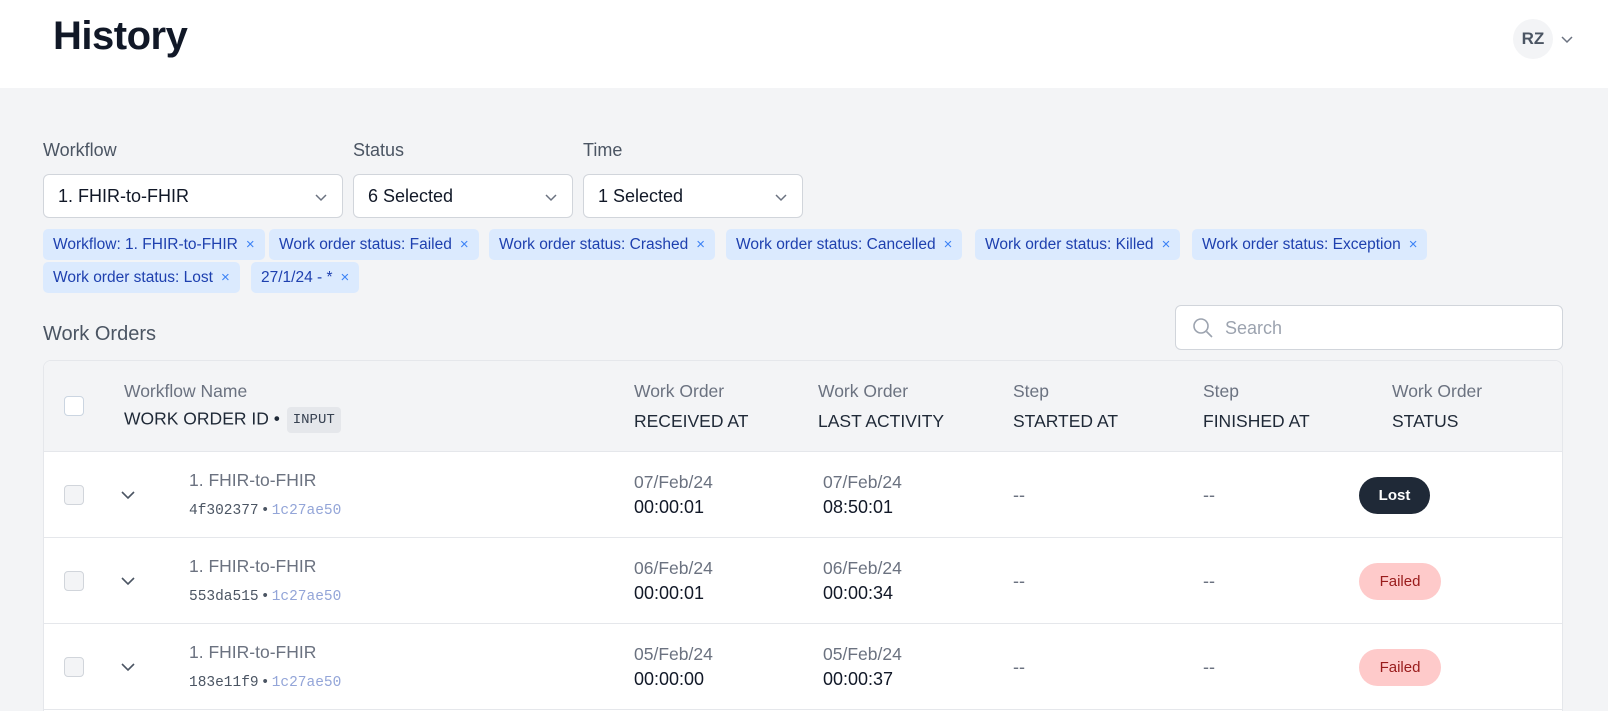 The height and width of the screenshot is (711, 1608). What do you see at coordinates (265, 510) in the screenshot?
I see `work-order-id: 4f302377 • 1c27ae50` at bounding box center [265, 510].